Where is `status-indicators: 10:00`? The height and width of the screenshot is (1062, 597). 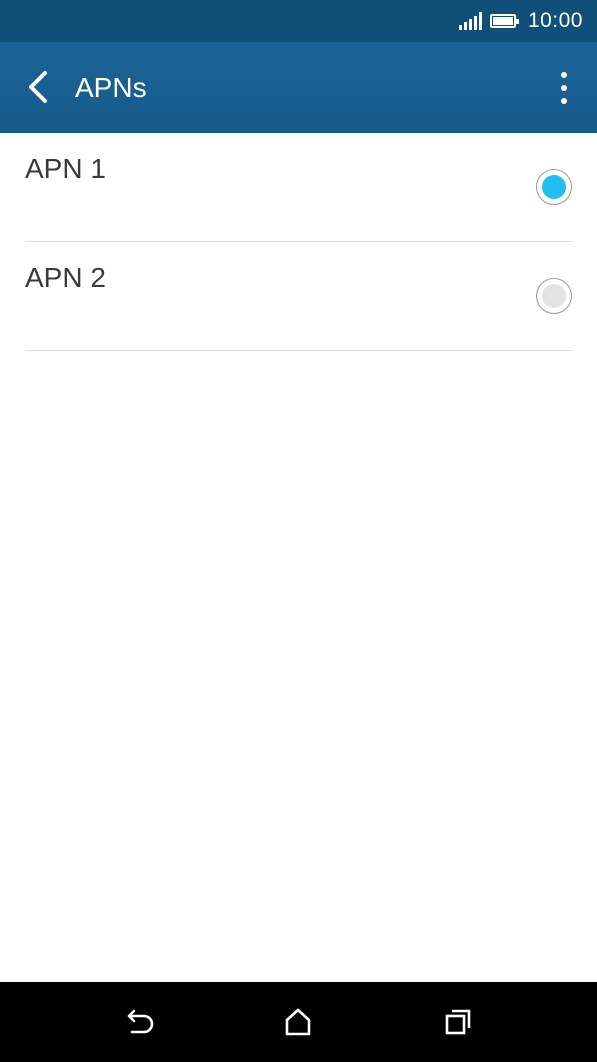
status-indicators: 10:00 is located at coordinates (520, 21).